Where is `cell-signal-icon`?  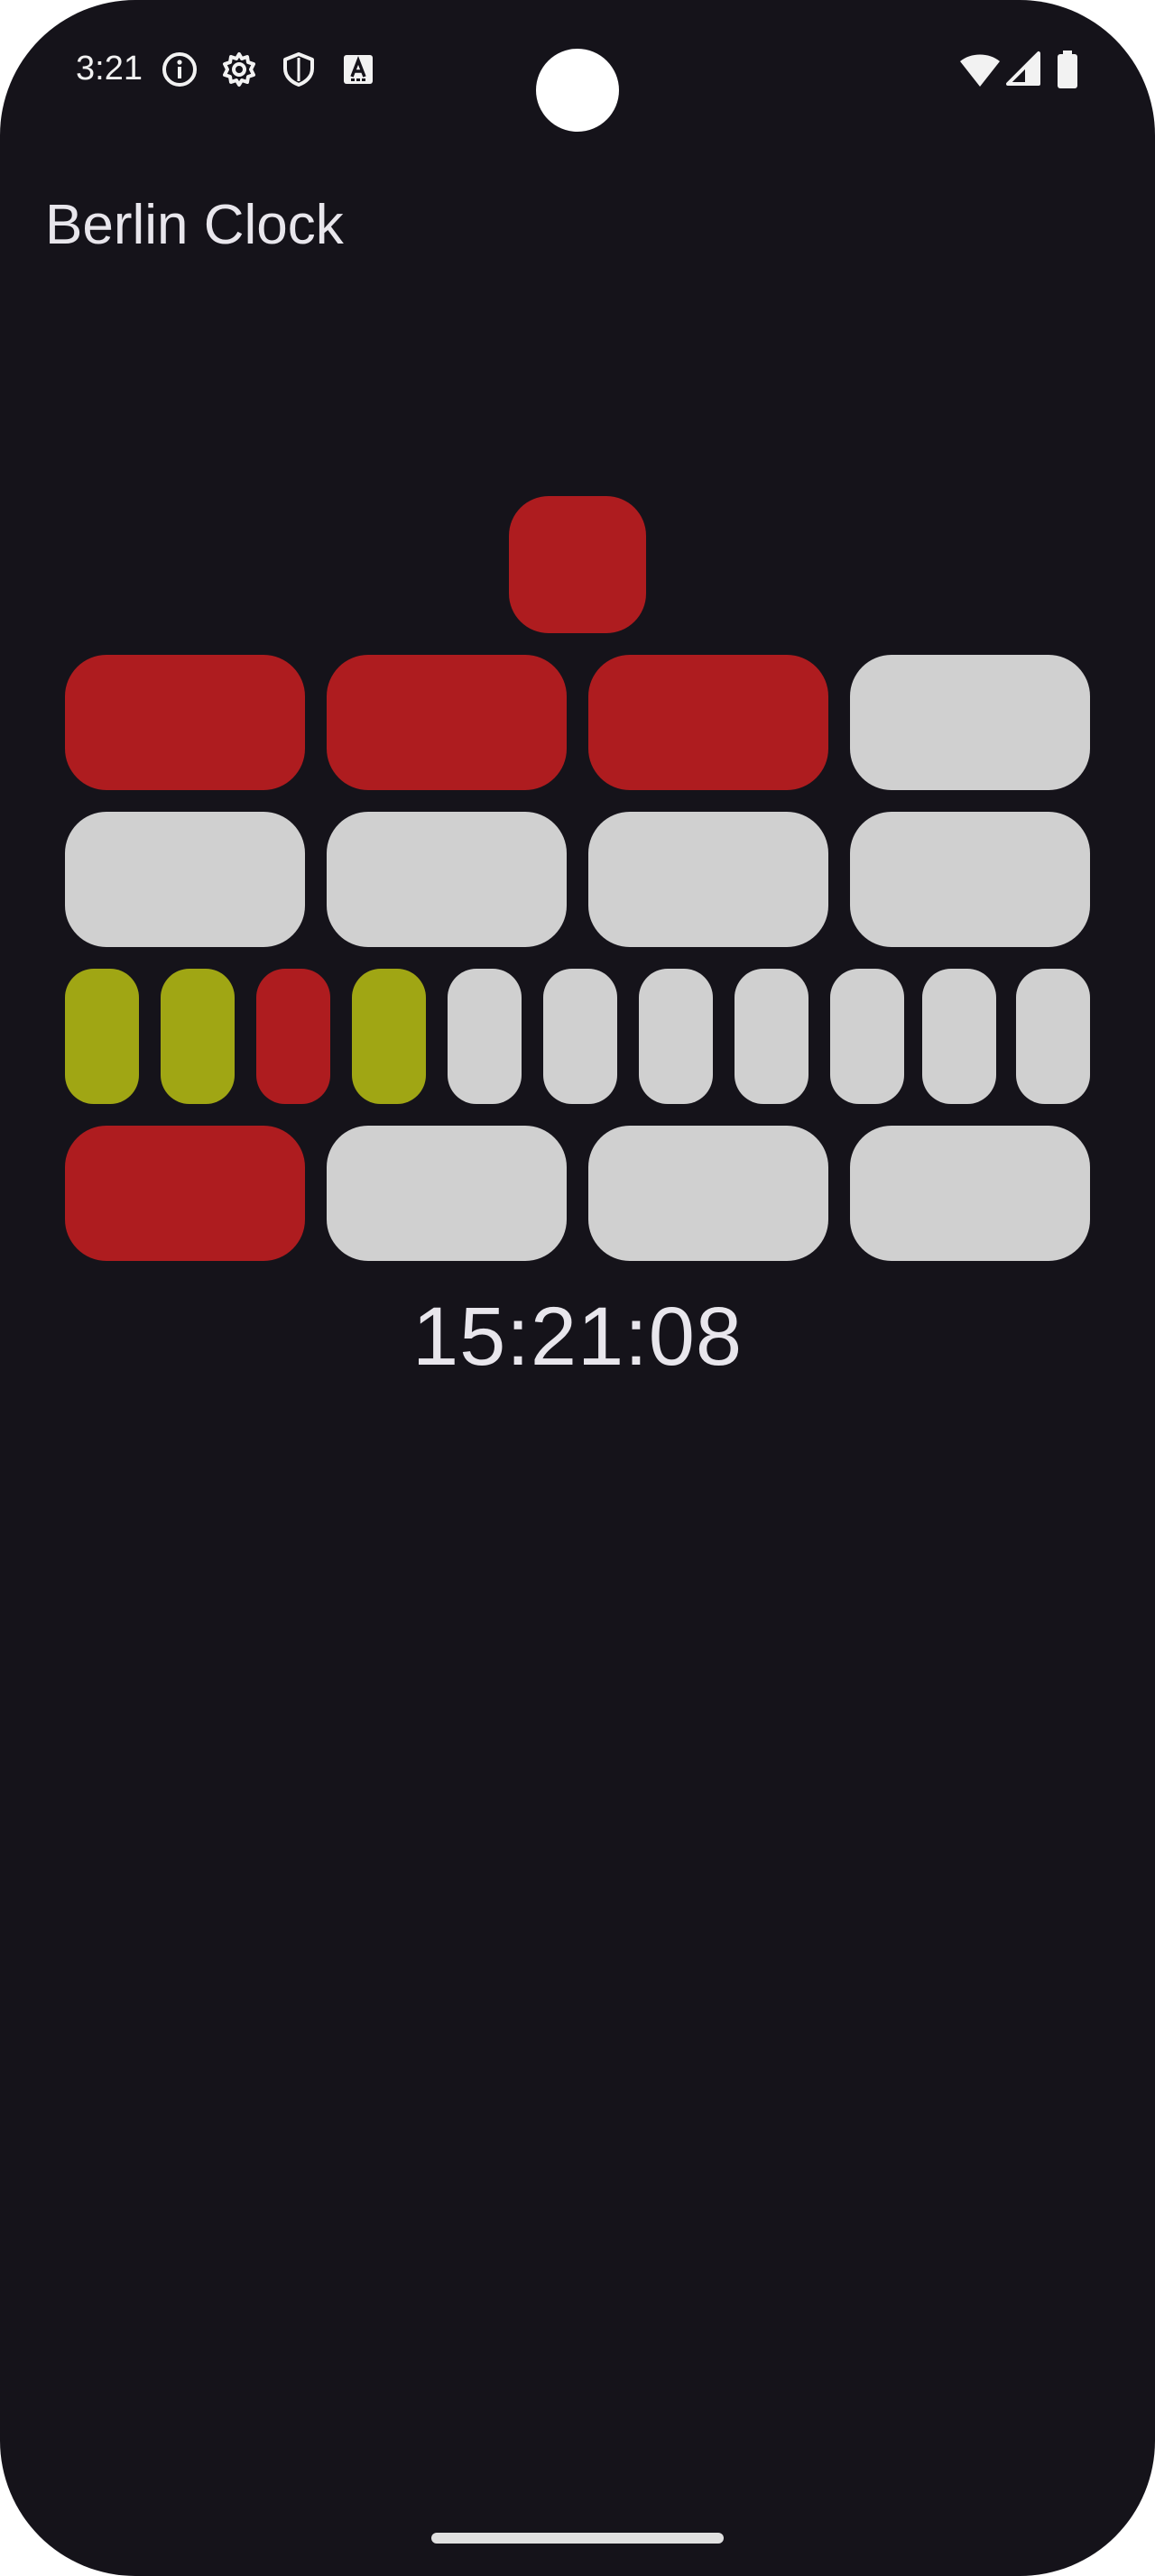 cell-signal-icon is located at coordinates (1023, 69).